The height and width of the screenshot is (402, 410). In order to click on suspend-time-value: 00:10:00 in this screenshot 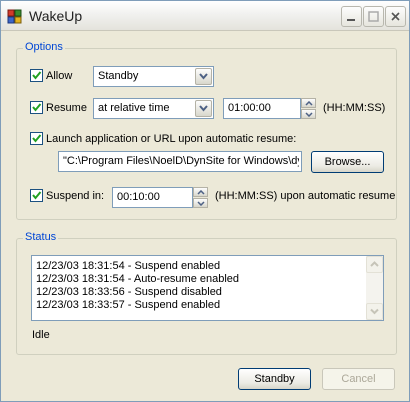, I will do `click(138, 197)`.